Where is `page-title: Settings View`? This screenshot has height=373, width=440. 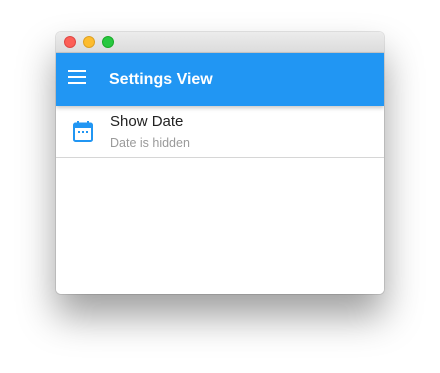 page-title: Settings View is located at coordinates (161, 79).